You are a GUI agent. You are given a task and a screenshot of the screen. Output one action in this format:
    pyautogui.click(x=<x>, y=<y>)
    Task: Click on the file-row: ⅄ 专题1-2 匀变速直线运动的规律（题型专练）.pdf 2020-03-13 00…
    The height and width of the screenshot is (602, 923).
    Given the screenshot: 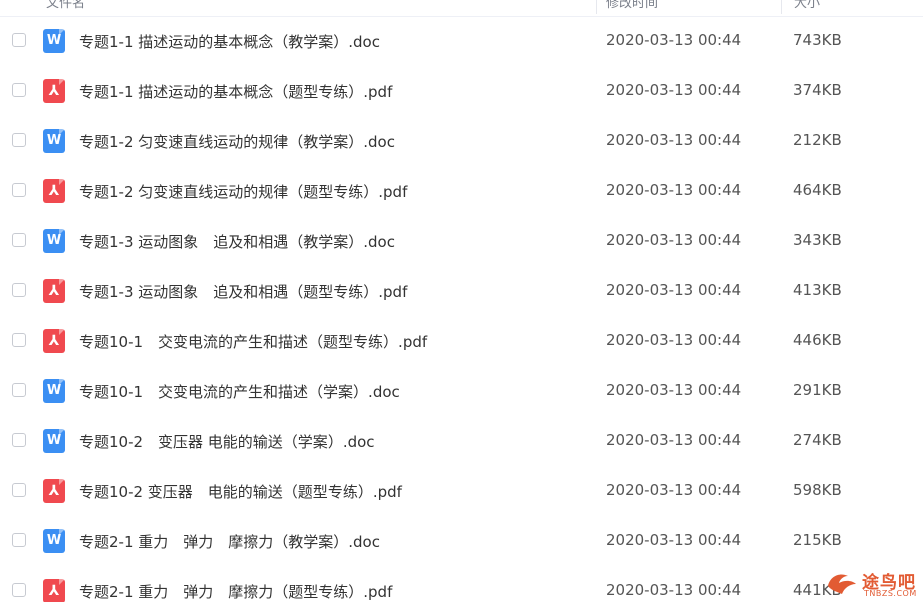 What is the action you would take?
    pyautogui.click(x=461, y=191)
    